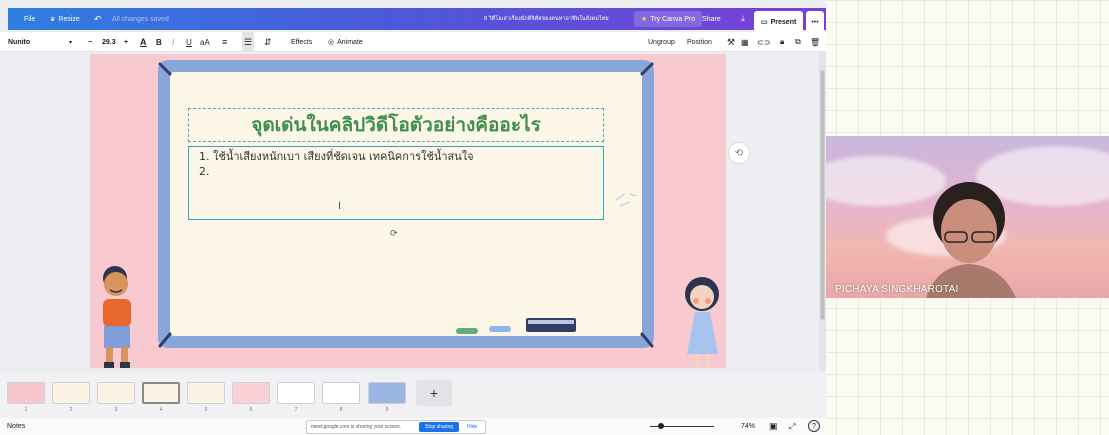 The image size is (1109, 435). I want to click on more-options-button: •••, so click(815, 22).